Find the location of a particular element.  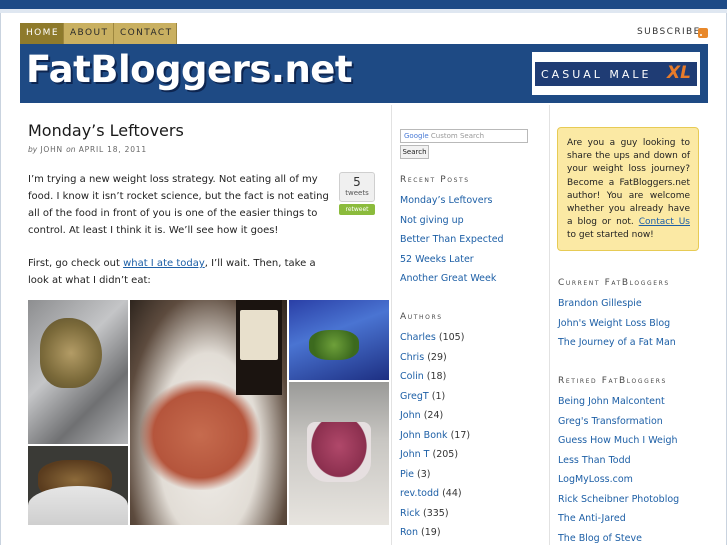

ad-xl: XL is located at coordinates (679, 73).